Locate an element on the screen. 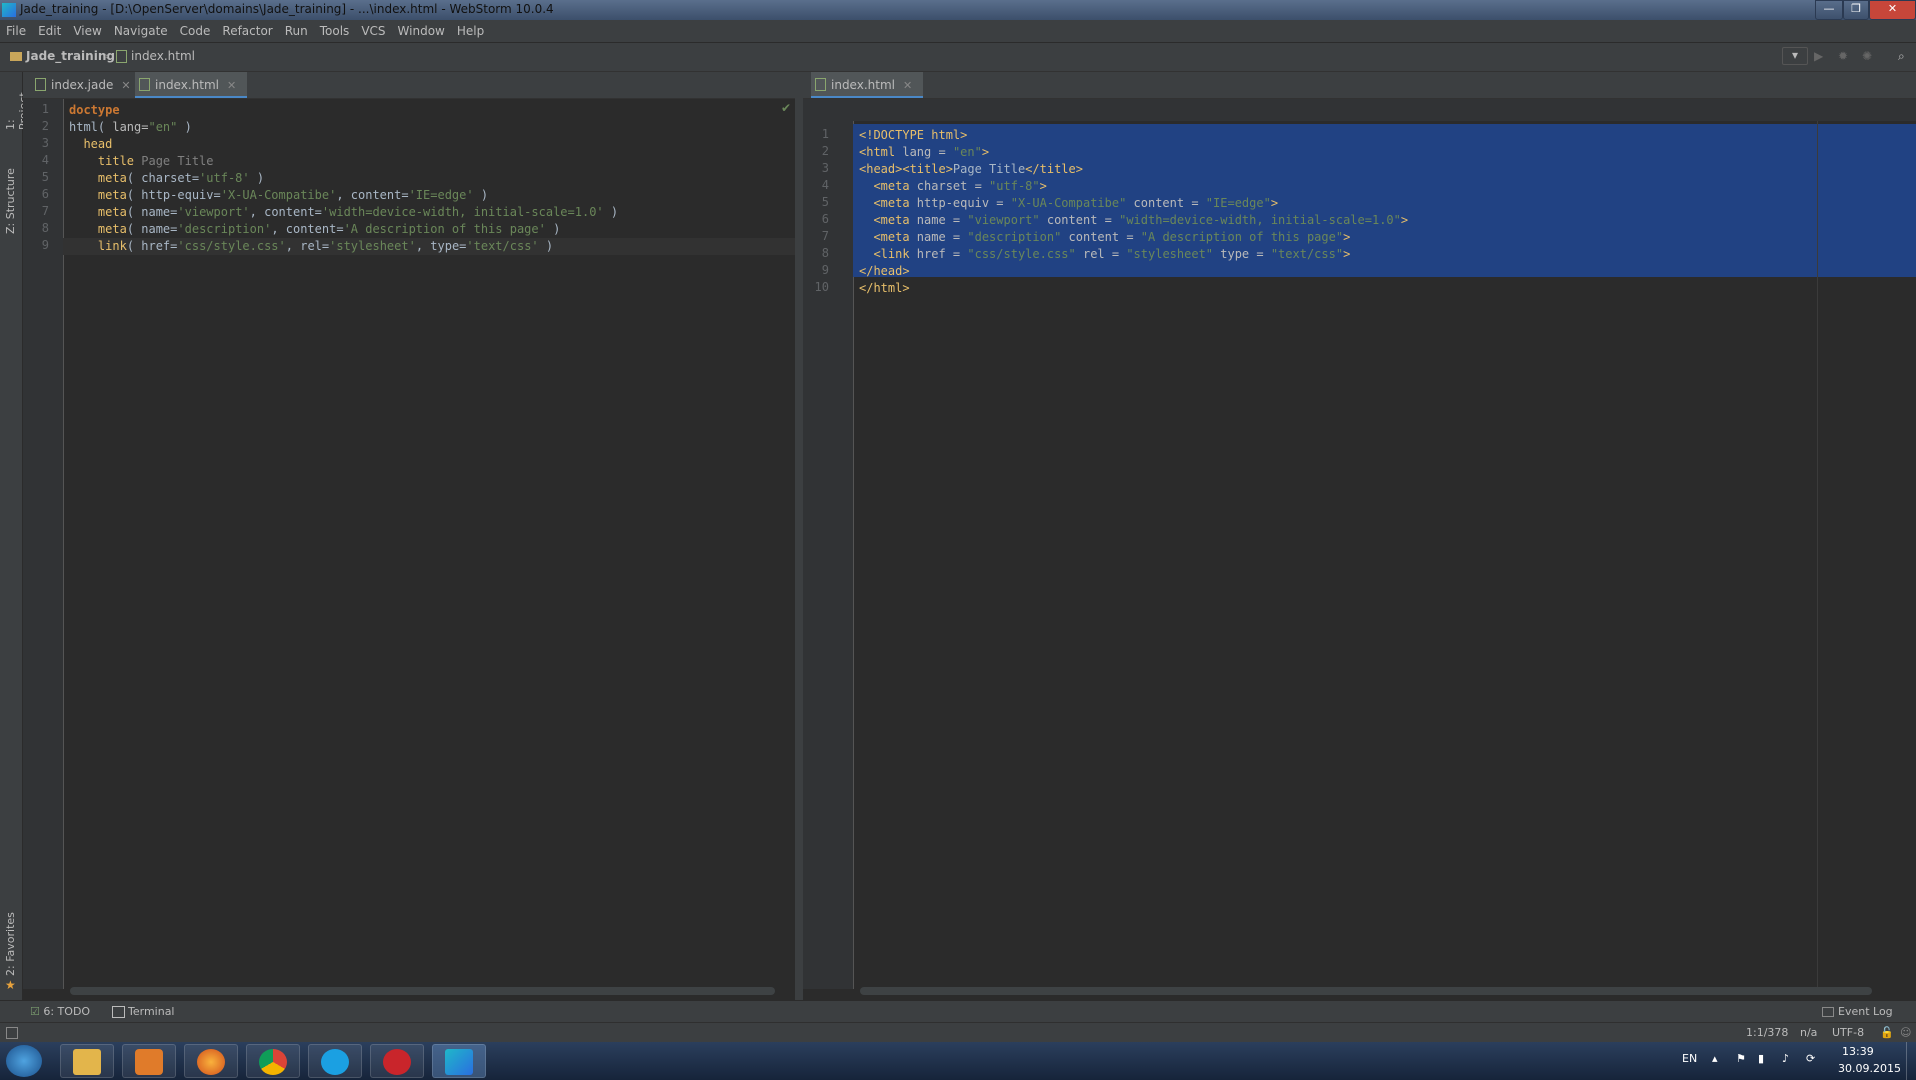 Image resolution: width=1916 pixels, height=1080 pixels. code-line: head is located at coordinates (90, 144).